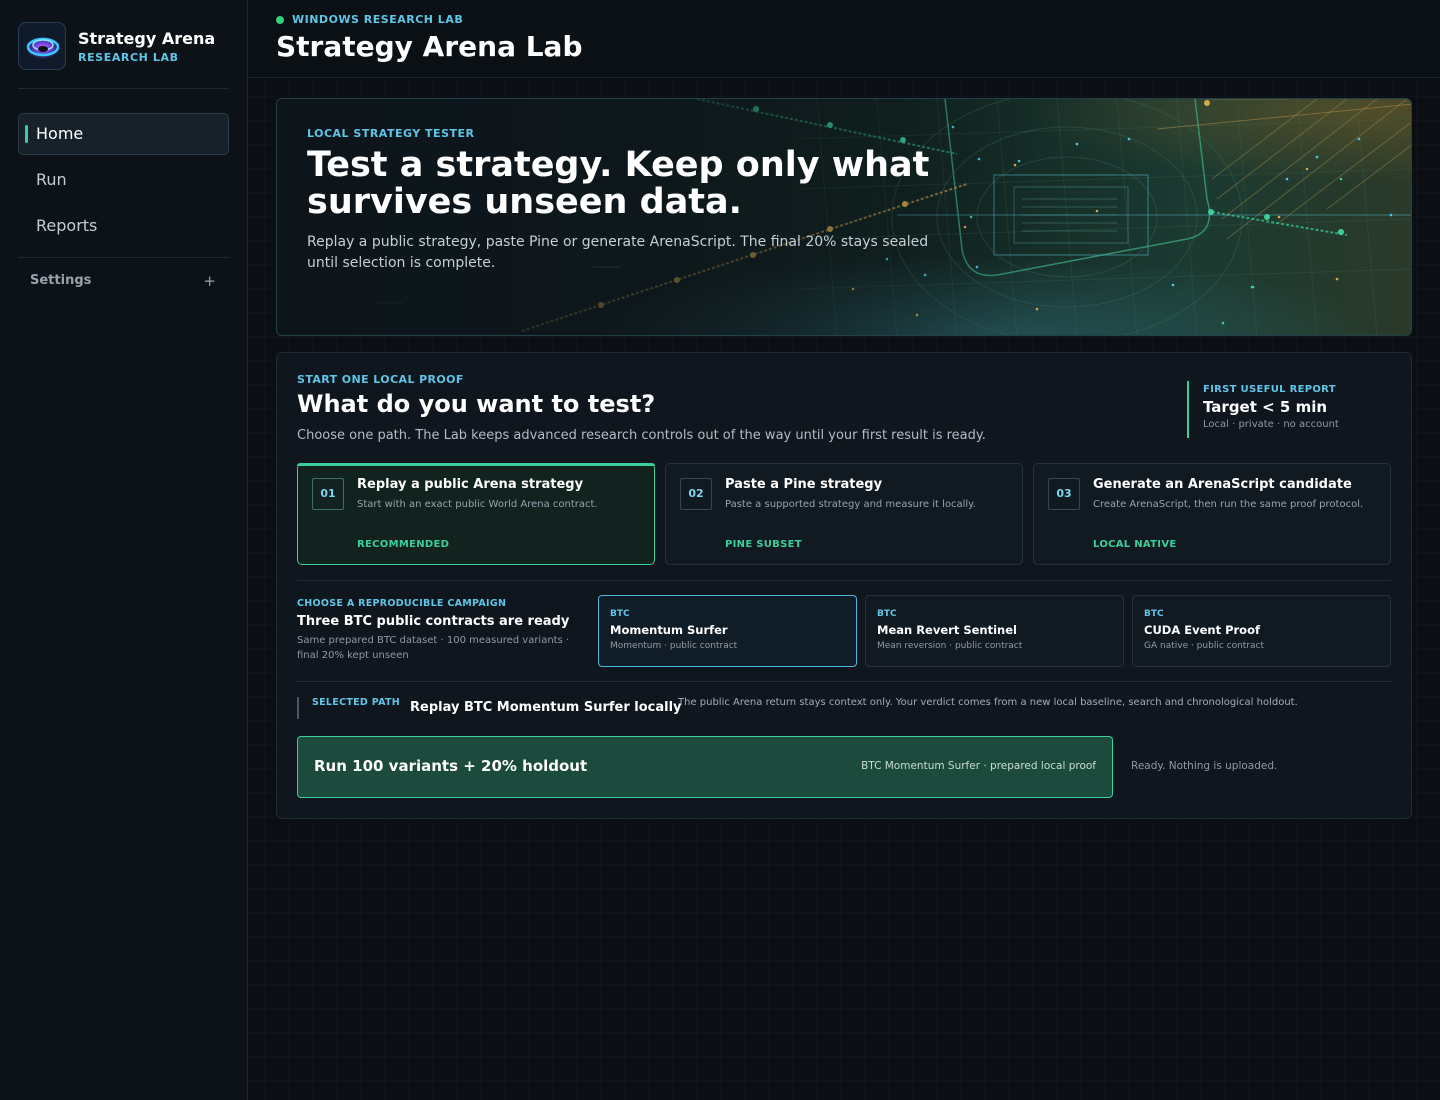 The height and width of the screenshot is (1100, 1440). I want to click on path-tag: PINE SUBSET, so click(763, 544).